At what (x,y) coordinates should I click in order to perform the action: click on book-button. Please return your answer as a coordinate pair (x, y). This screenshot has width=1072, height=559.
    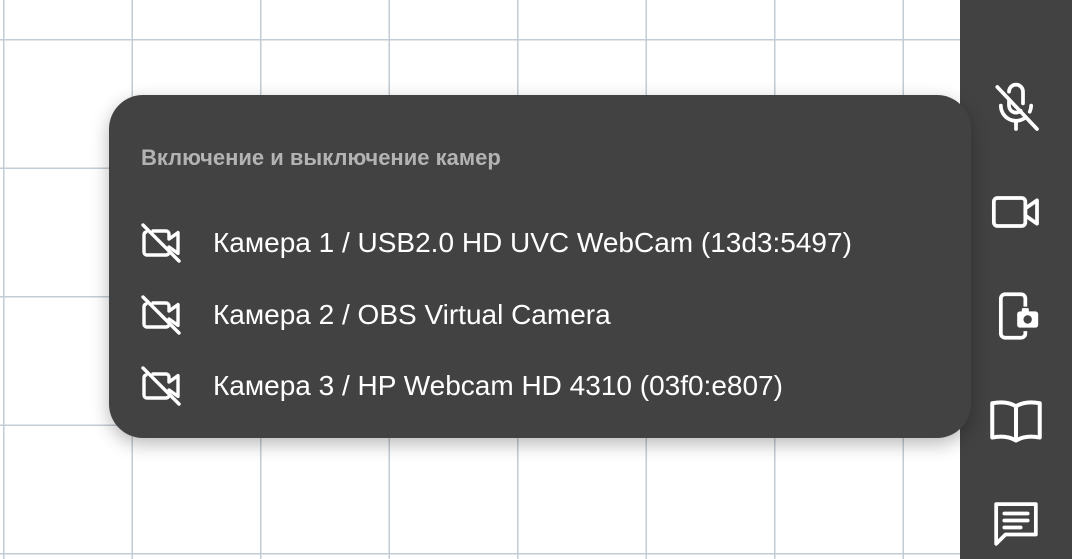
    Looking at the image, I should click on (1016, 420).